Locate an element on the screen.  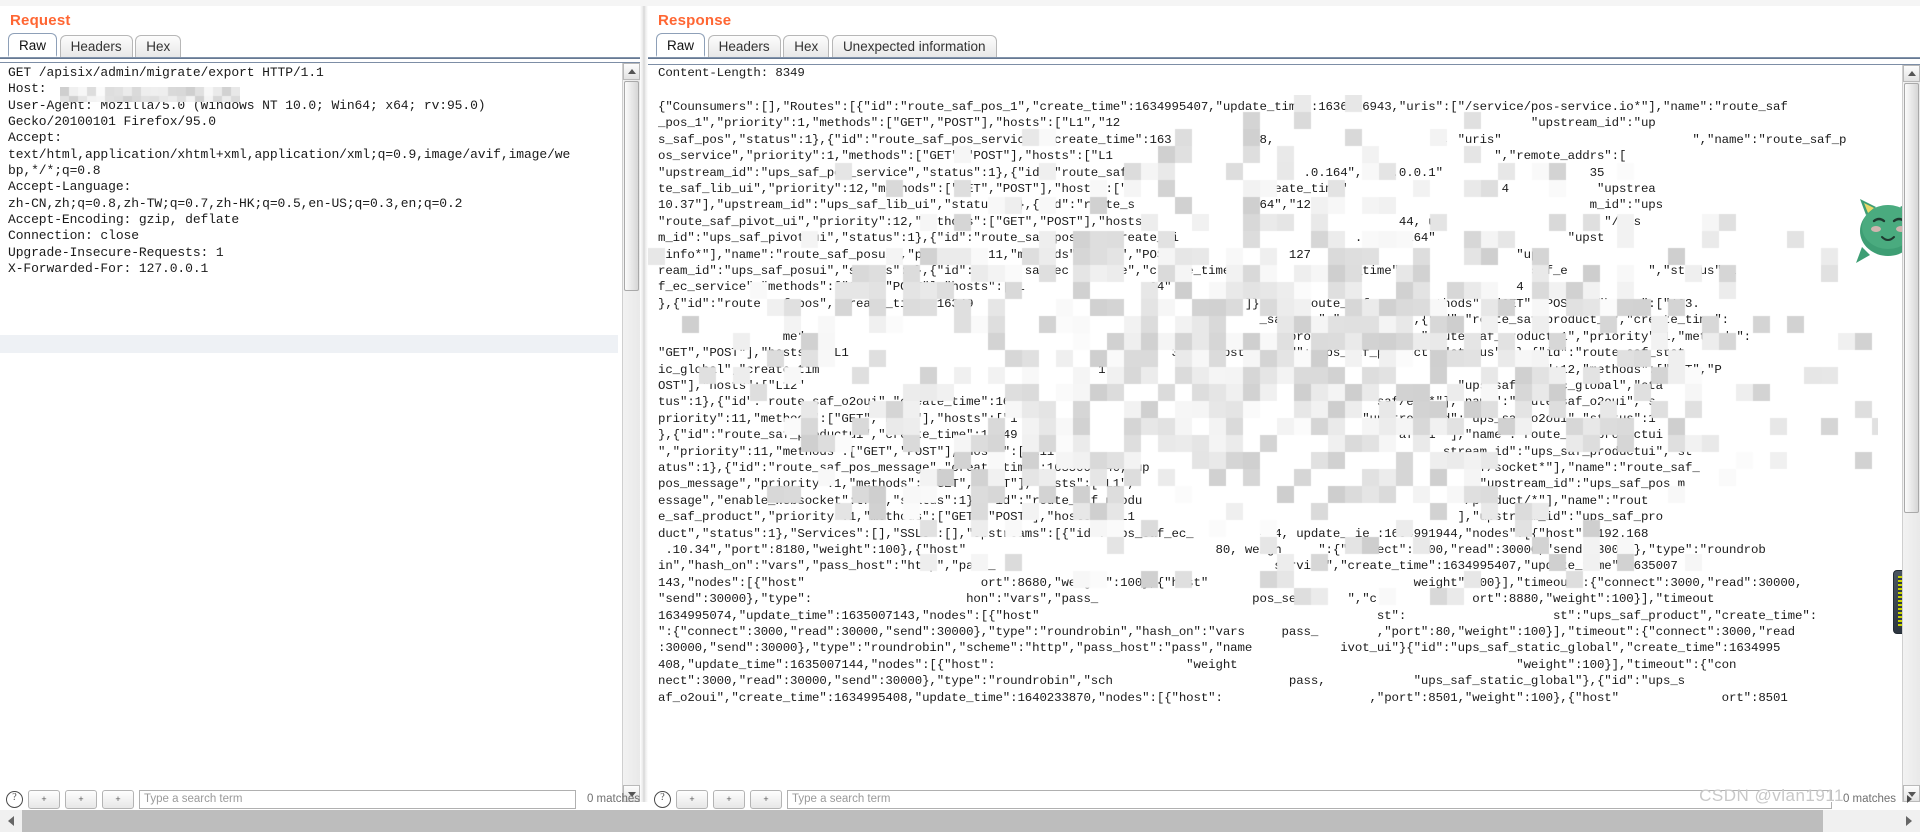
request-tab-raw: Raw is located at coordinates (33, 45).